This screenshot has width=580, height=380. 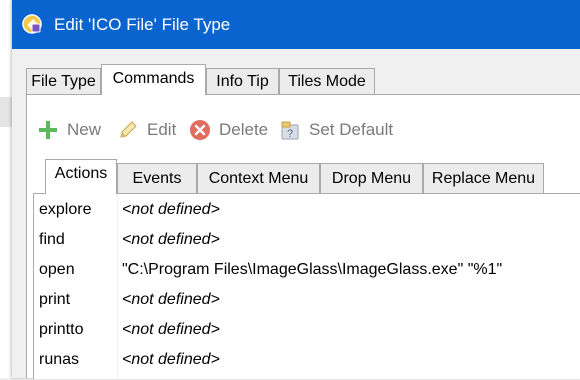 What do you see at coordinates (327, 81) in the screenshot?
I see `tab-tiles-mode: Tiles Mode` at bounding box center [327, 81].